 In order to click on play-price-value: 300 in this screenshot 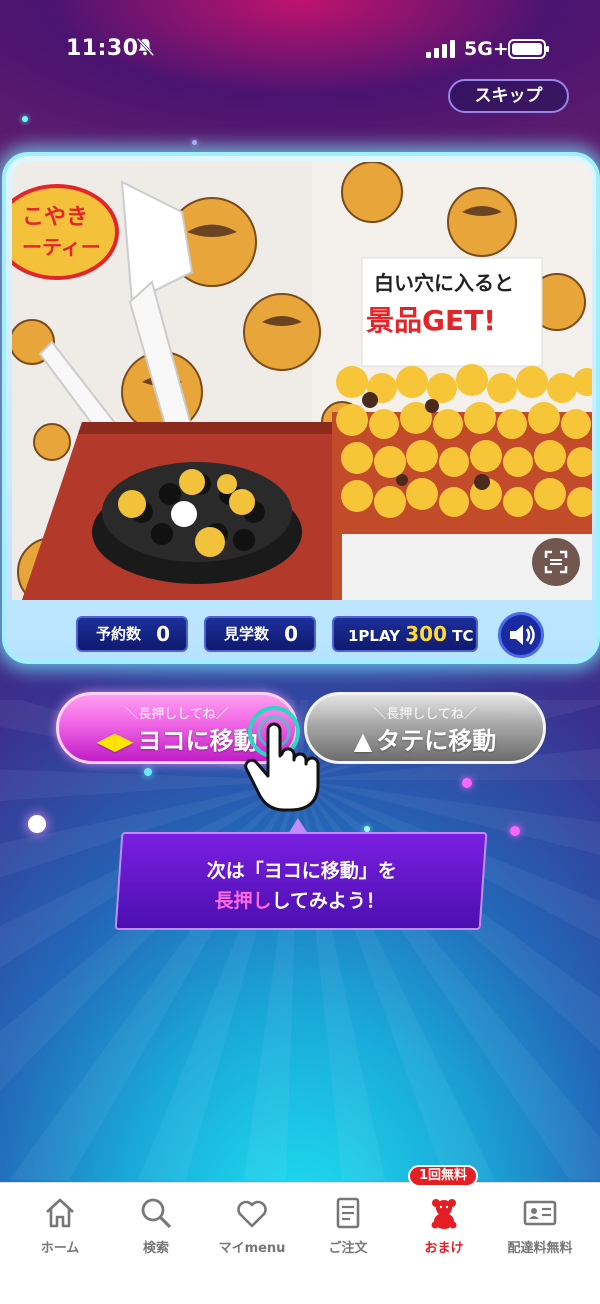, I will do `click(426, 634)`.